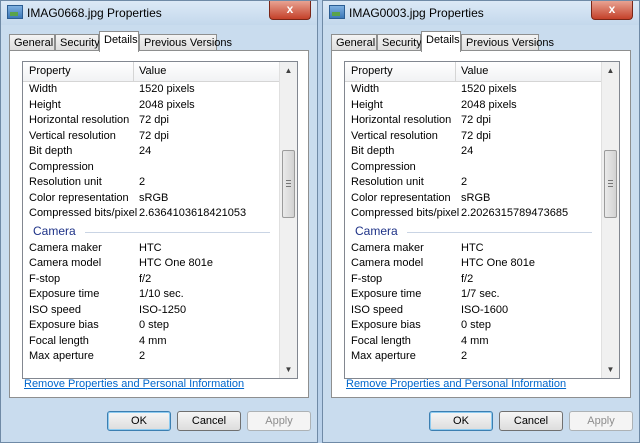 The image size is (640, 443). I want to click on title-bar: IMAG0003.jpg Properties x, so click(481, 13).